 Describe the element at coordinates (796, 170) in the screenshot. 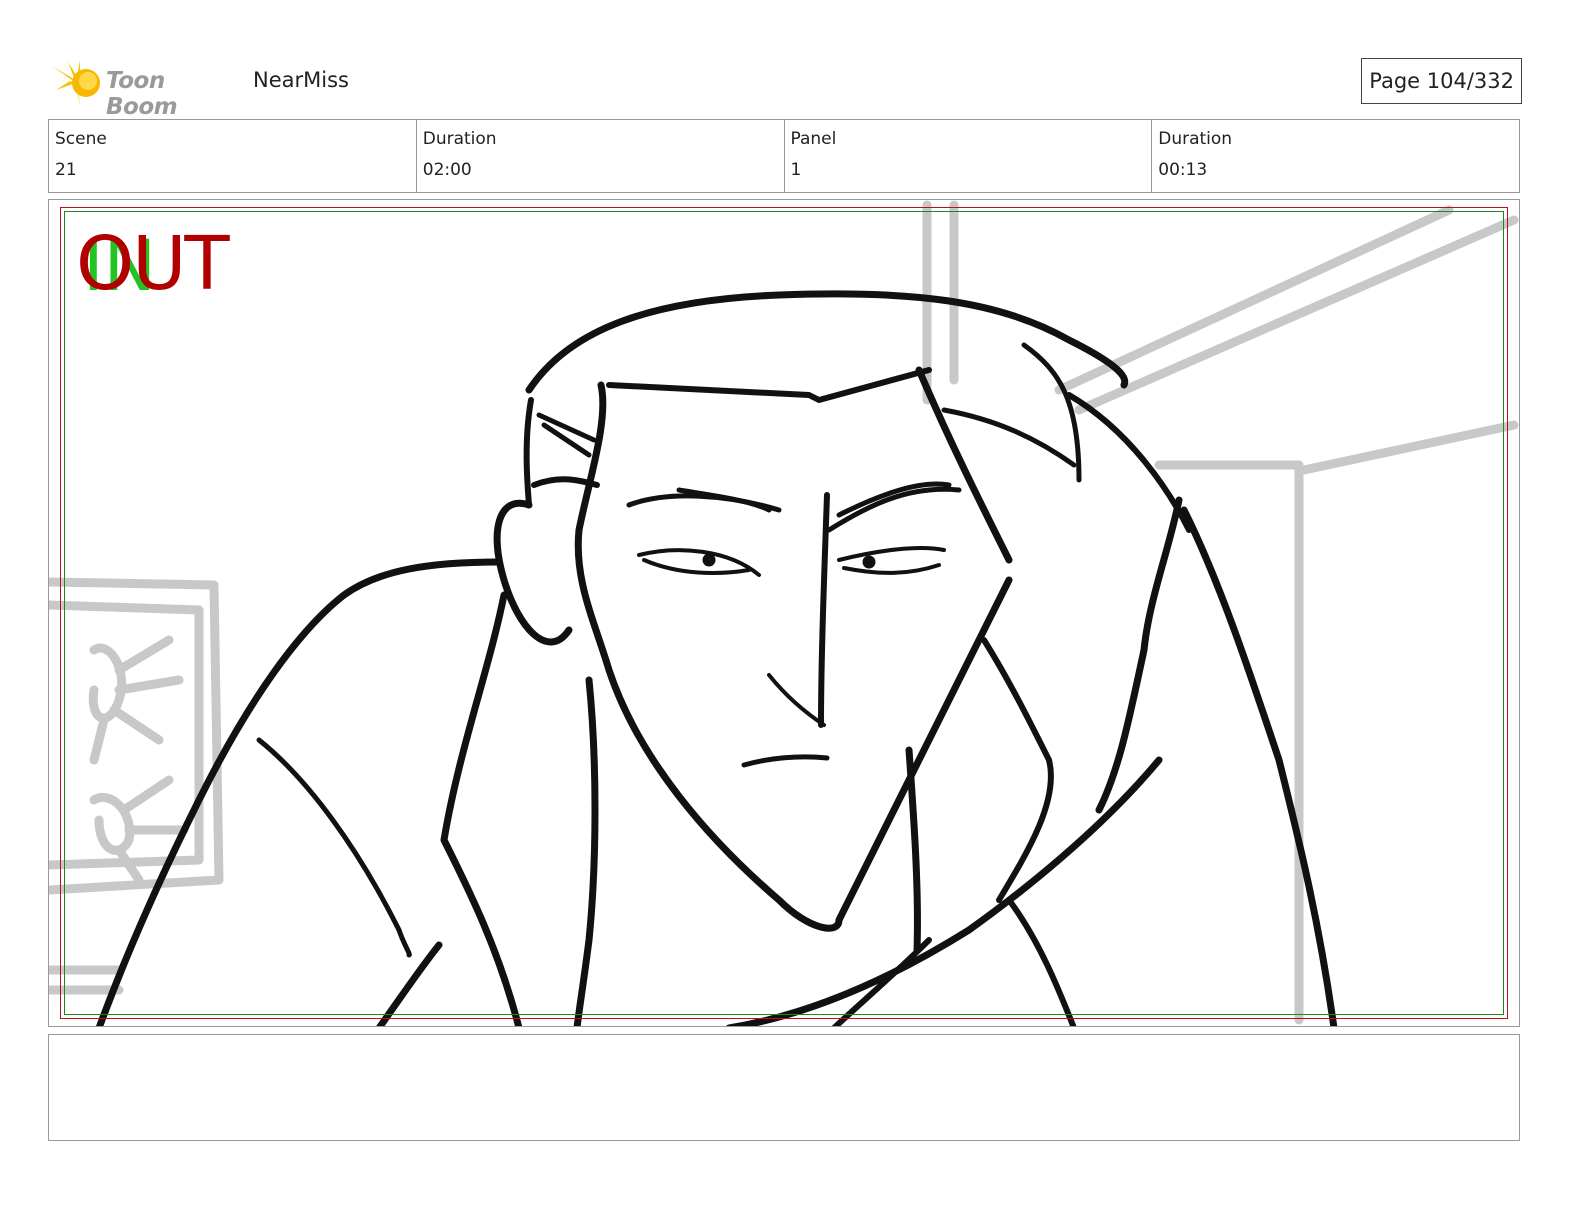

I see `panel-value: 1` at that location.